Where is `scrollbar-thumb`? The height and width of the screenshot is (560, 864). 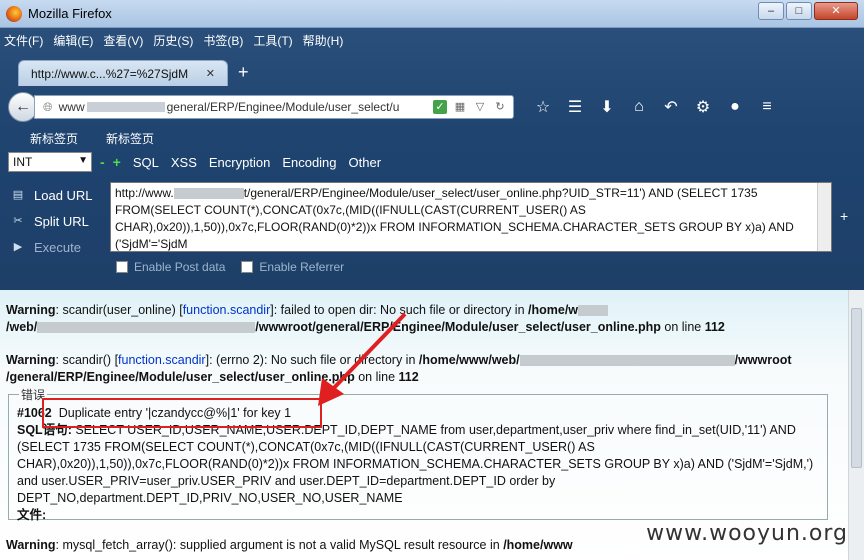
scrollbar-thumb is located at coordinates (856, 388).